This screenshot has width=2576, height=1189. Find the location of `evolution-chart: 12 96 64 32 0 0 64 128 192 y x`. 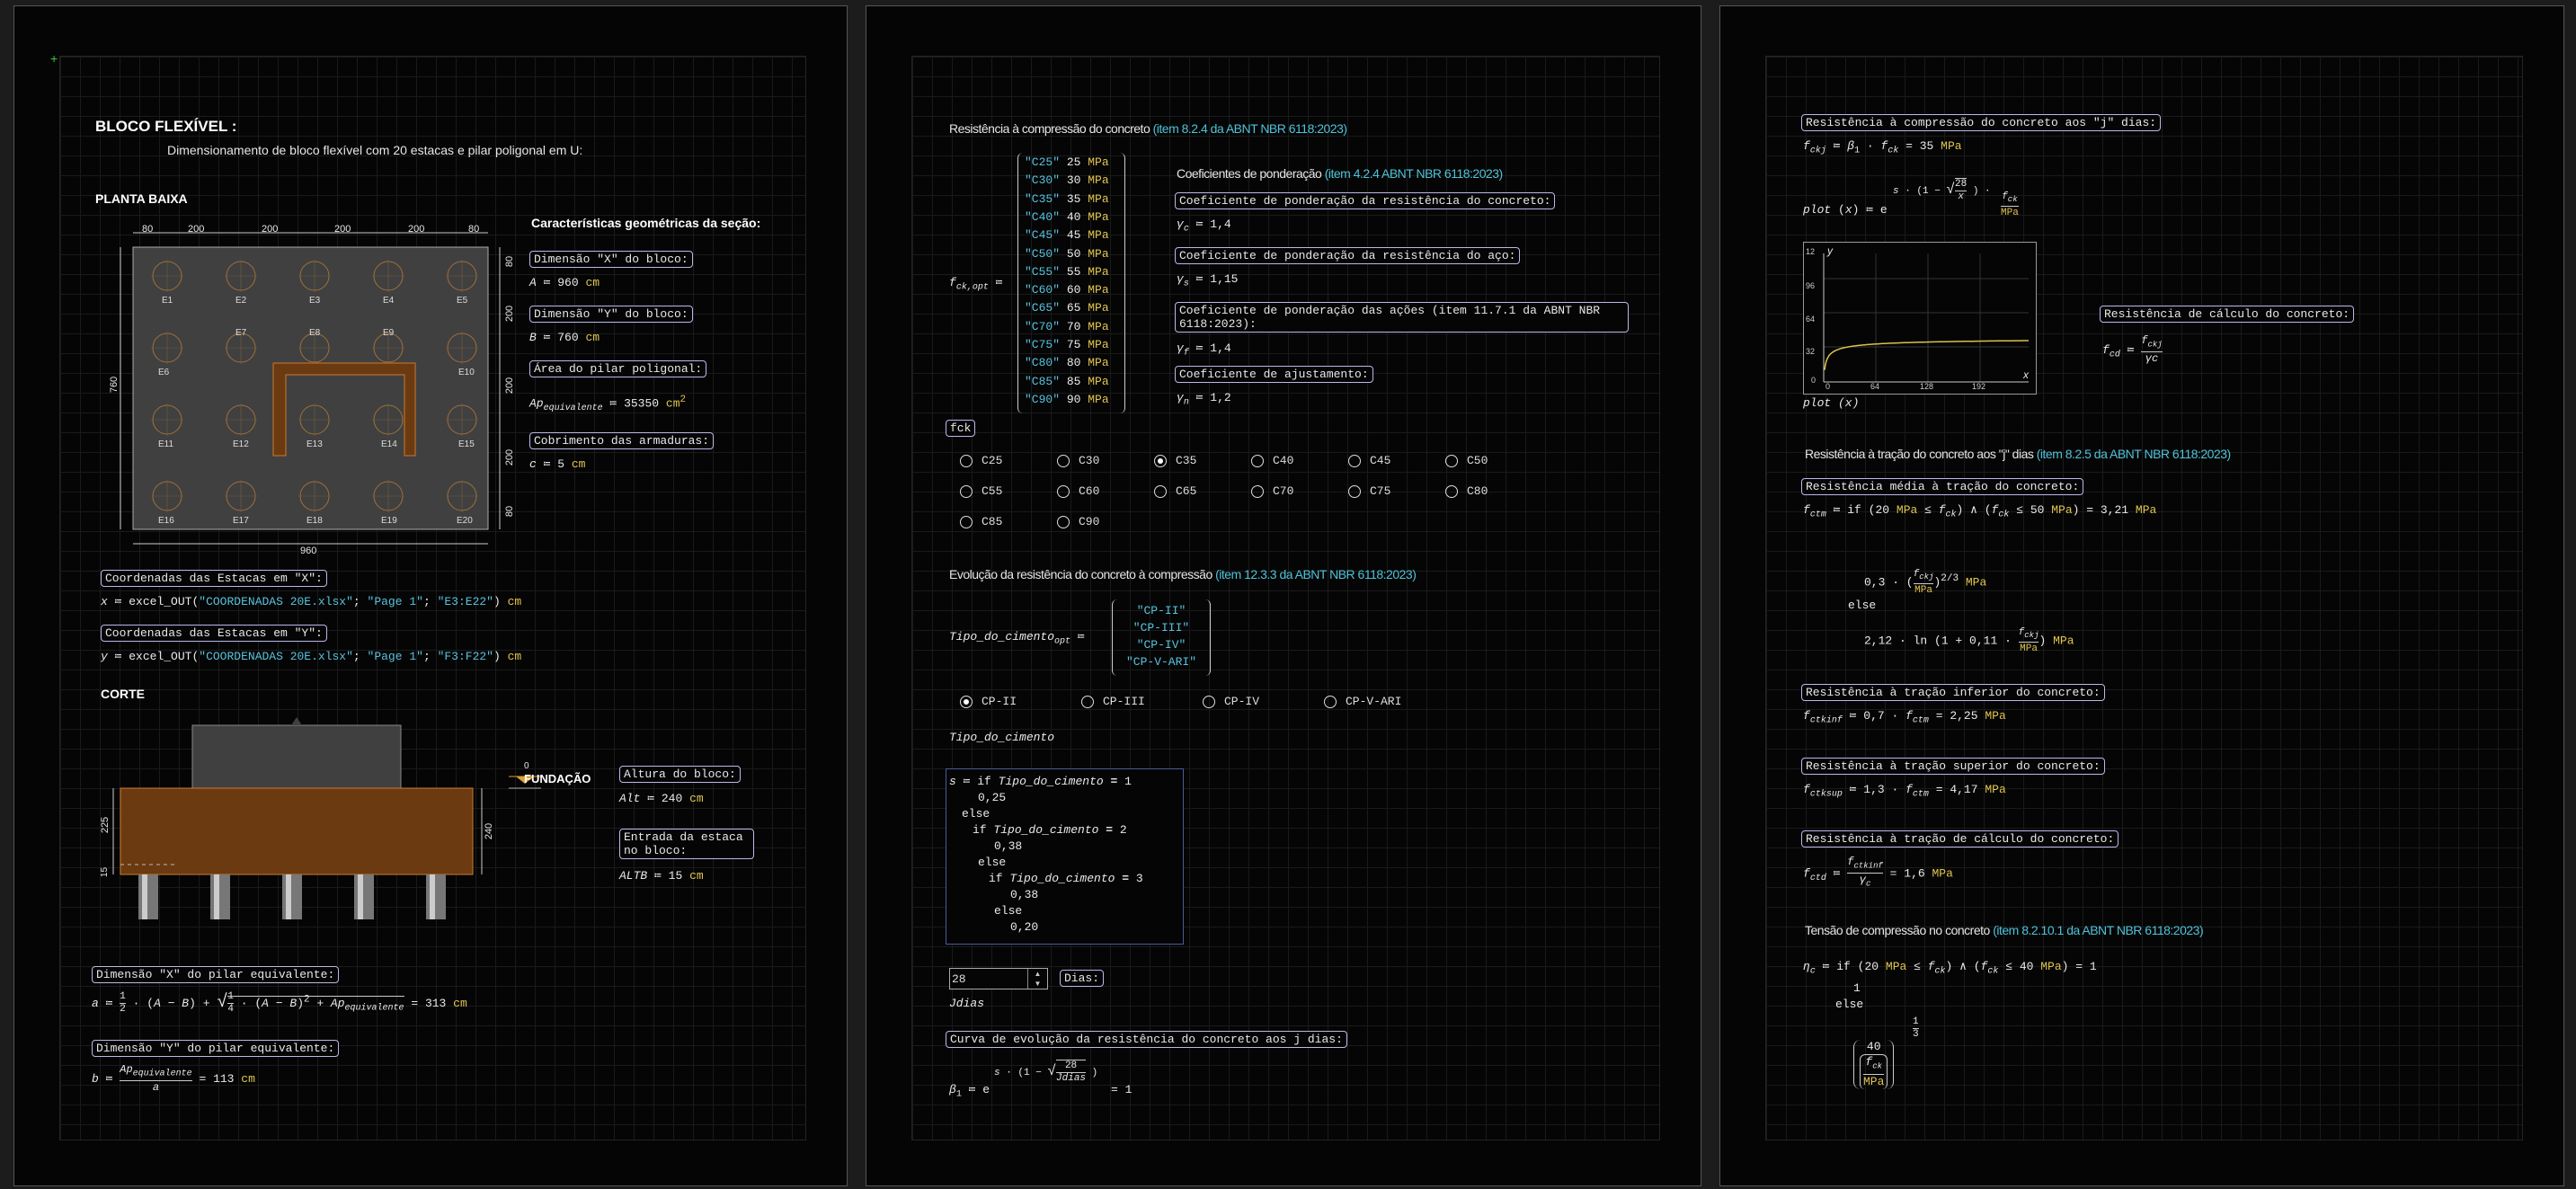

evolution-chart: 12 96 64 32 0 0 64 128 192 y x is located at coordinates (1920, 318).